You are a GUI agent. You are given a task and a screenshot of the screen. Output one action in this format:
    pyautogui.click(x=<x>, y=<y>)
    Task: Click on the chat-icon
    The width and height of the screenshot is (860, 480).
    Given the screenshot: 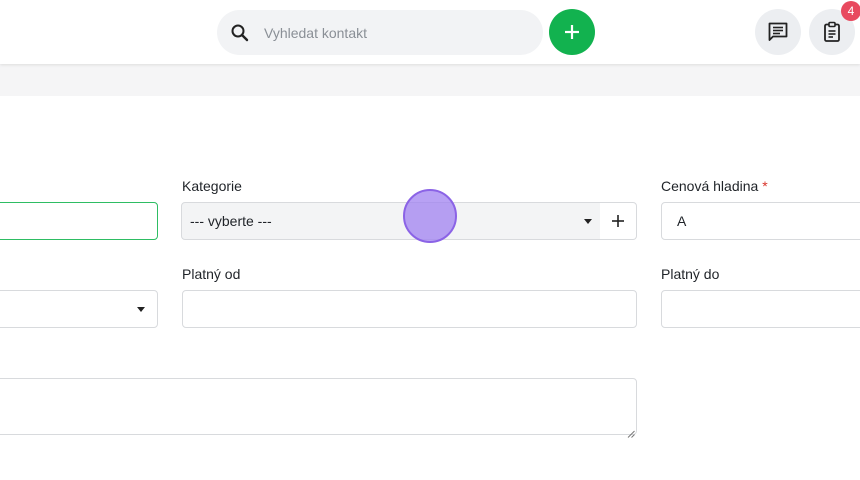 What is the action you would take?
    pyautogui.click(x=778, y=32)
    